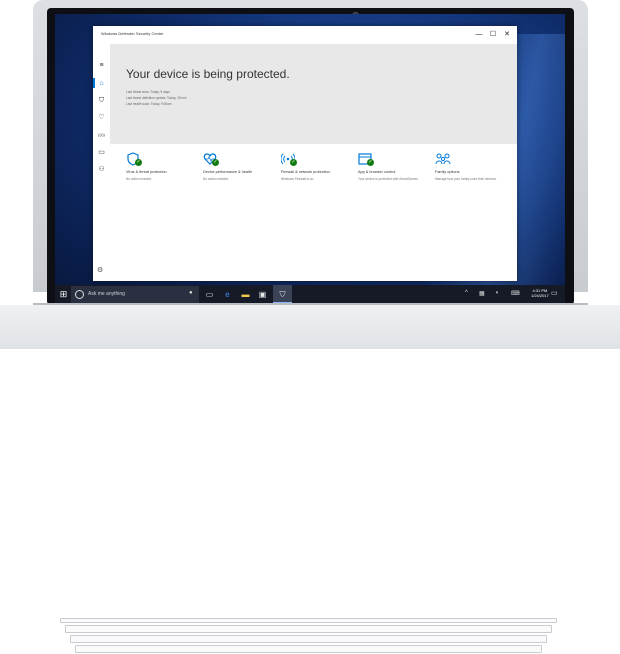 The image size is (620, 654). I want to click on tray-volume-icon: ◖, so click(497, 293).